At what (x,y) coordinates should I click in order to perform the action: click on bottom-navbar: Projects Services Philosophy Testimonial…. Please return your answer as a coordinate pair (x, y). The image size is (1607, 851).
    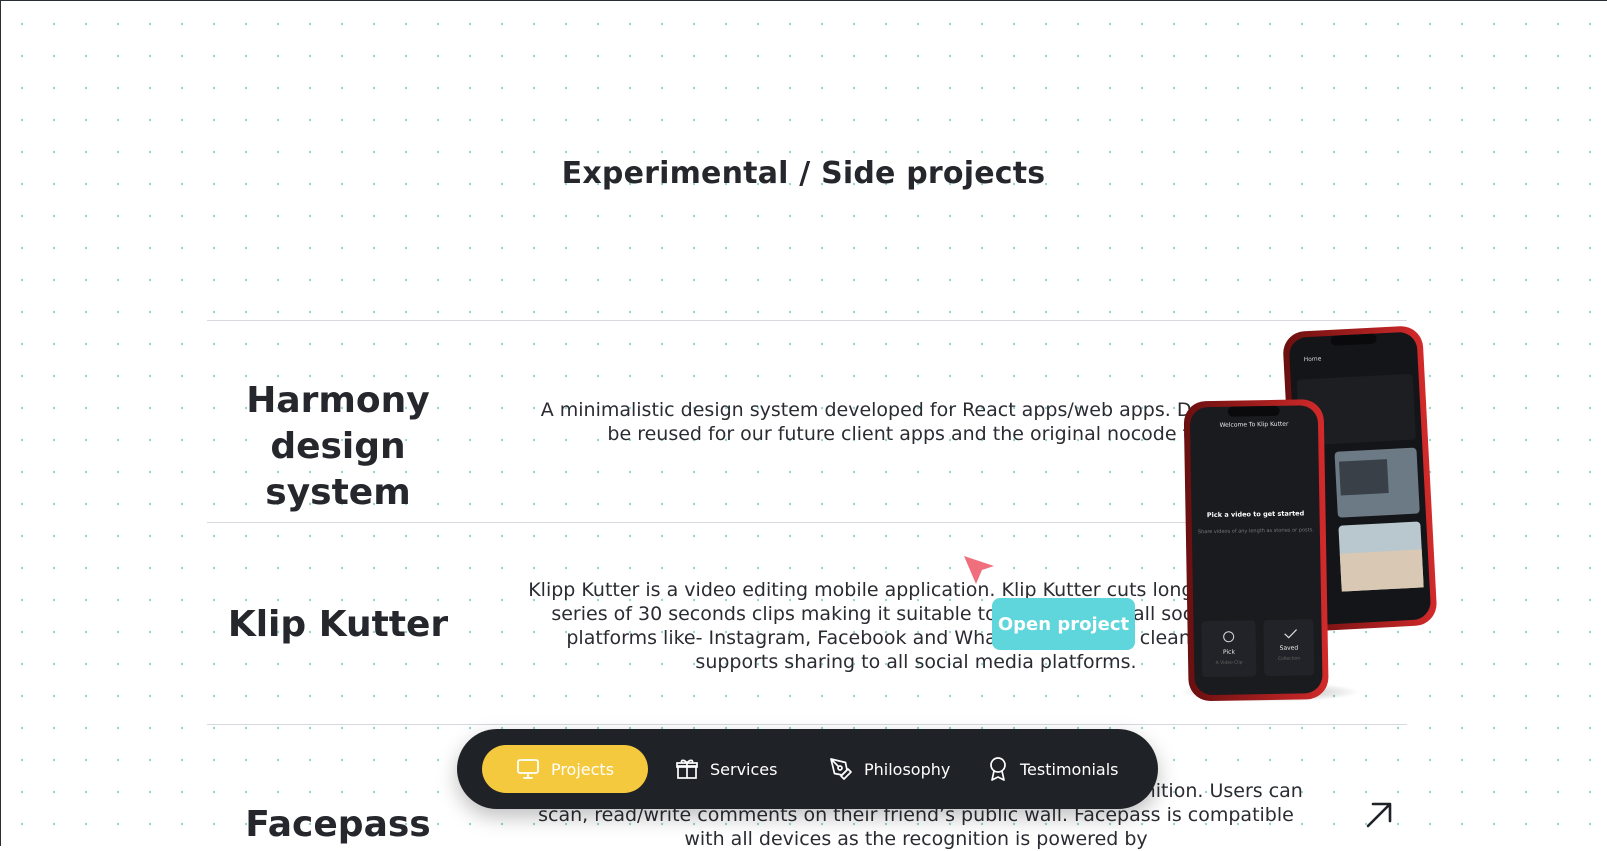
    Looking at the image, I should click on (807, 769).